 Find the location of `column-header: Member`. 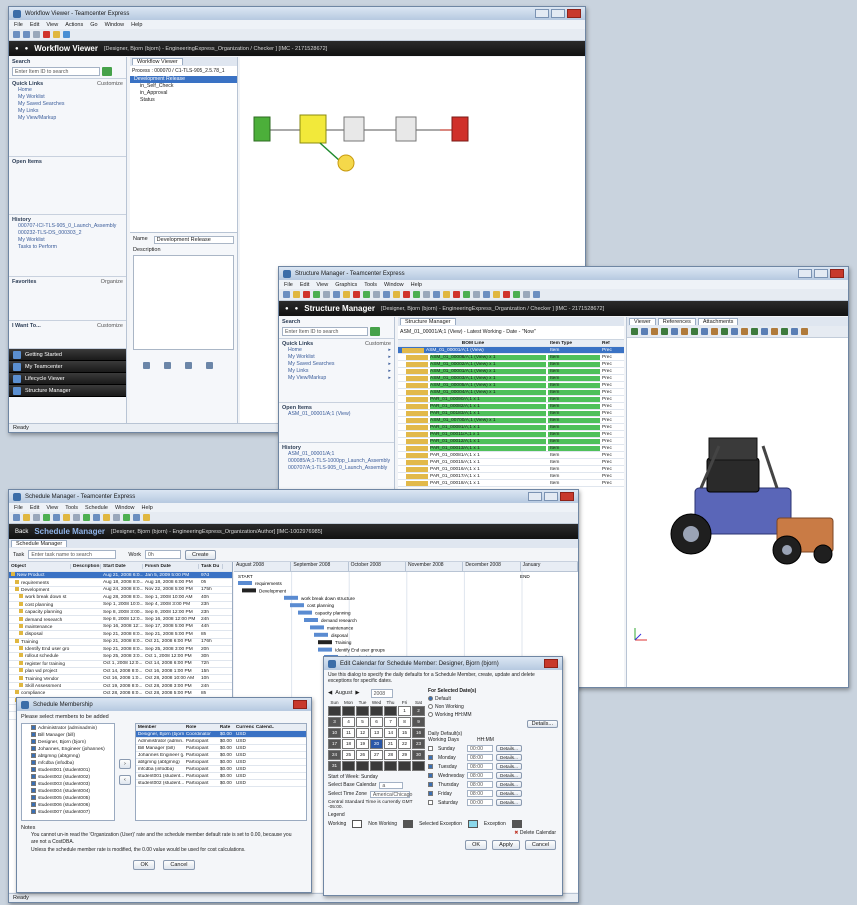

column-header: Member is located at coordinates (160, 727).